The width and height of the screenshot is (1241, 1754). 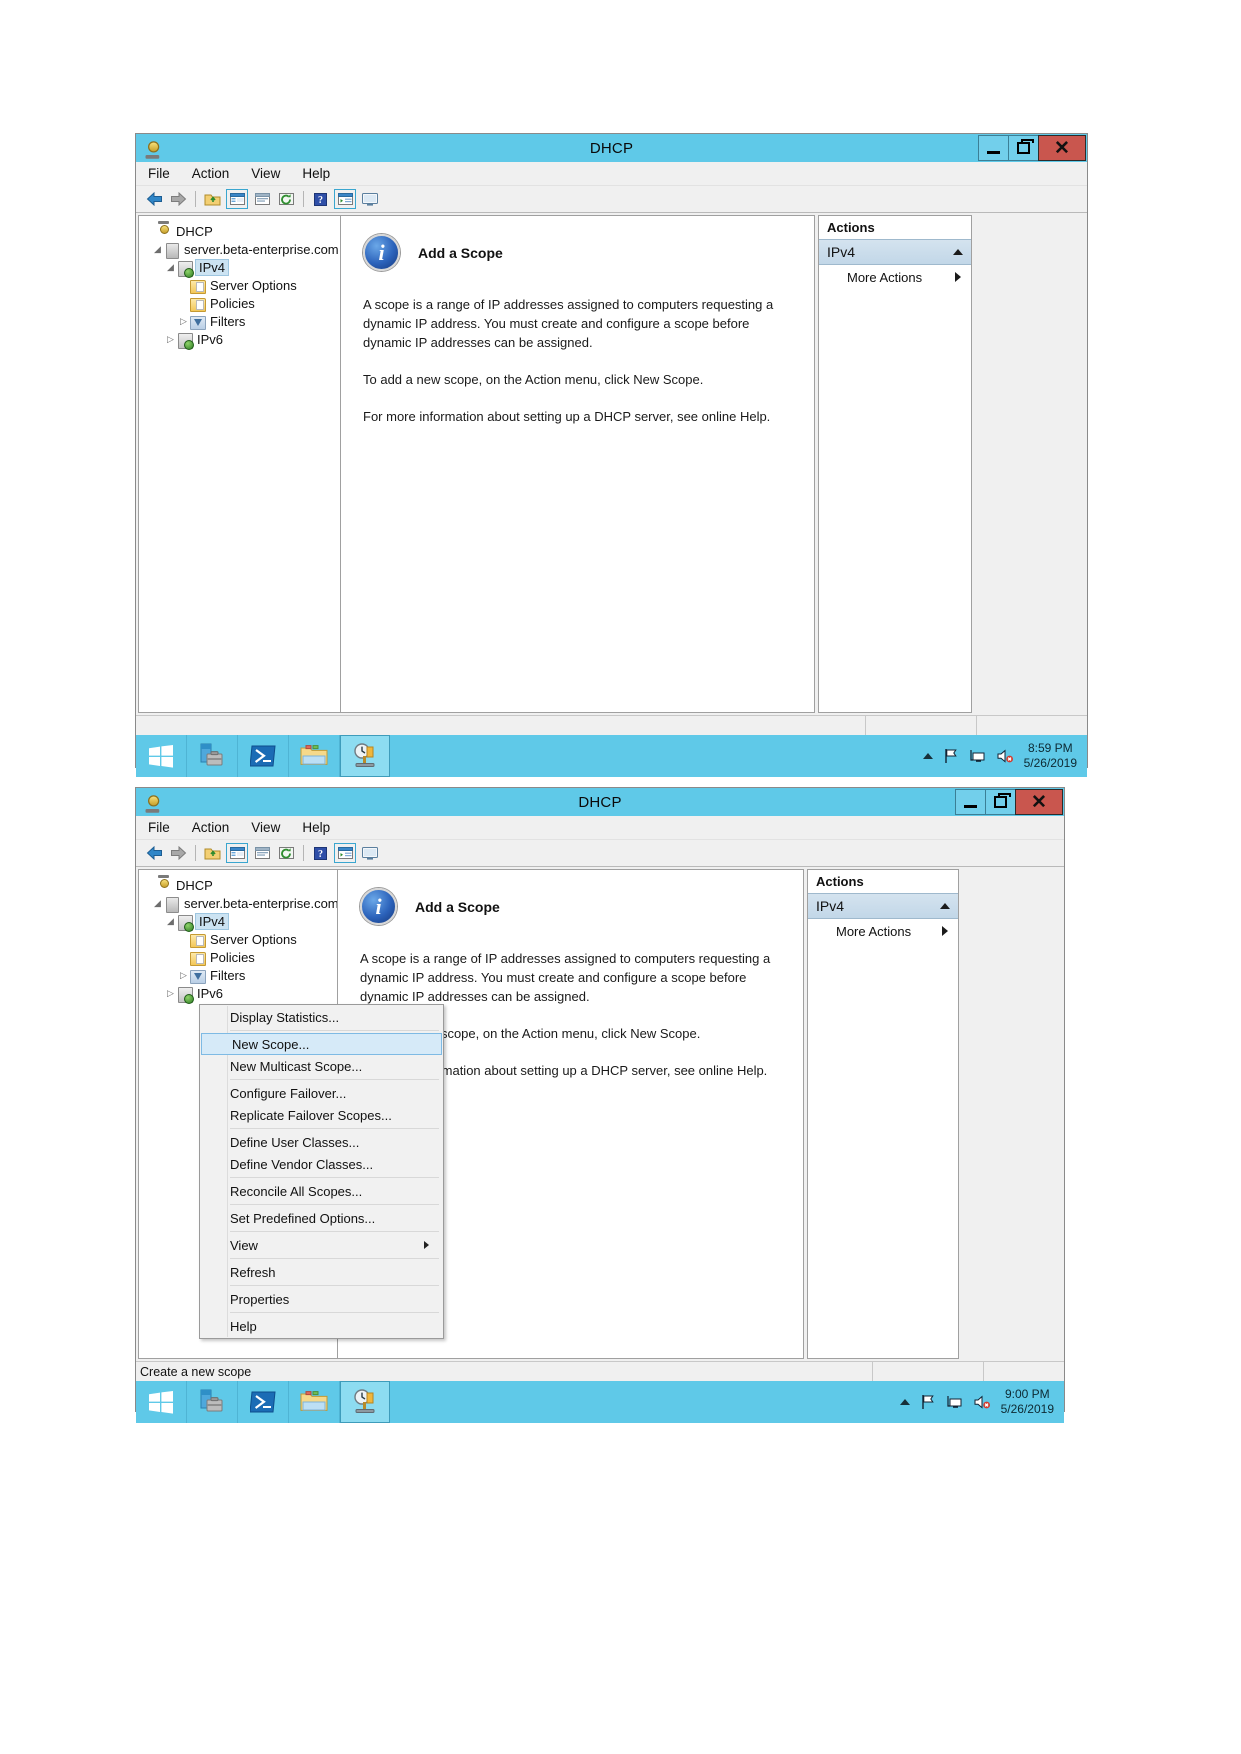 I want to click on menu-item-refresh: Refresh, so click(x=321, y=1272).